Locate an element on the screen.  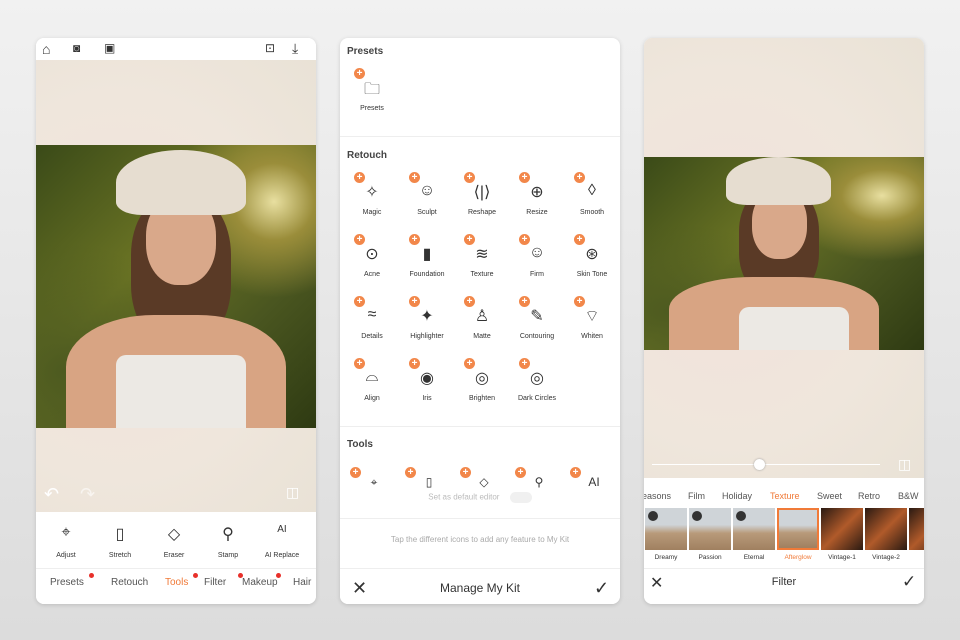
redo-icon: ↷ is located at coordinates (87, 494).